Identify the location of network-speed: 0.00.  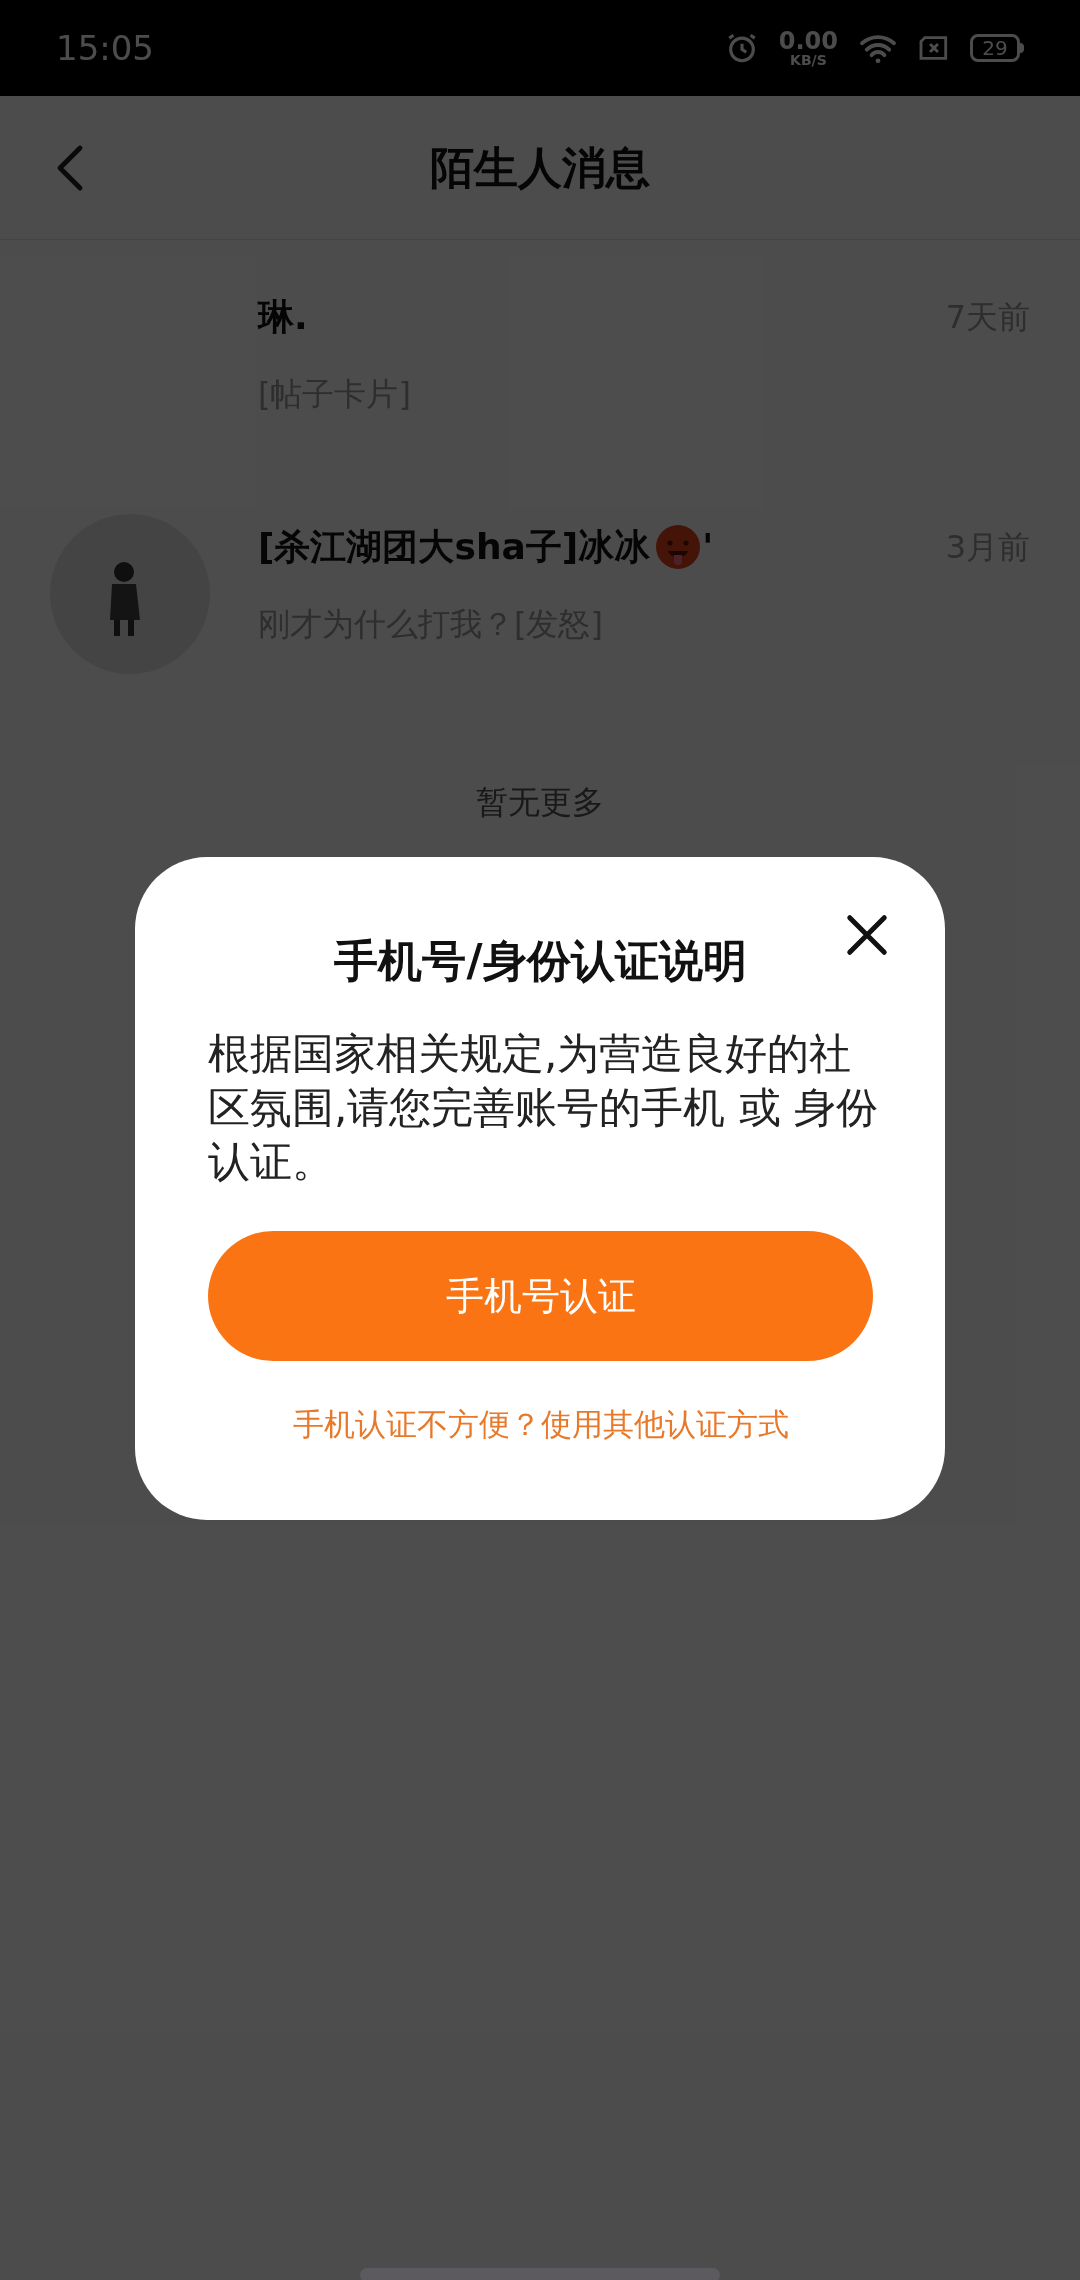
(808, 41).